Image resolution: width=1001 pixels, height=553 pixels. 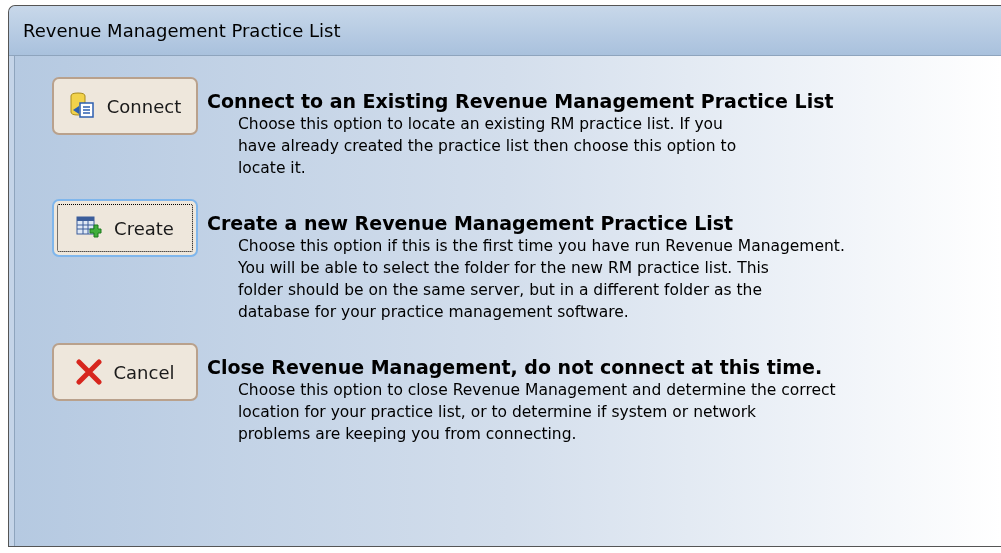 I want to click on table-add-icon, so click(x=89, y=228).